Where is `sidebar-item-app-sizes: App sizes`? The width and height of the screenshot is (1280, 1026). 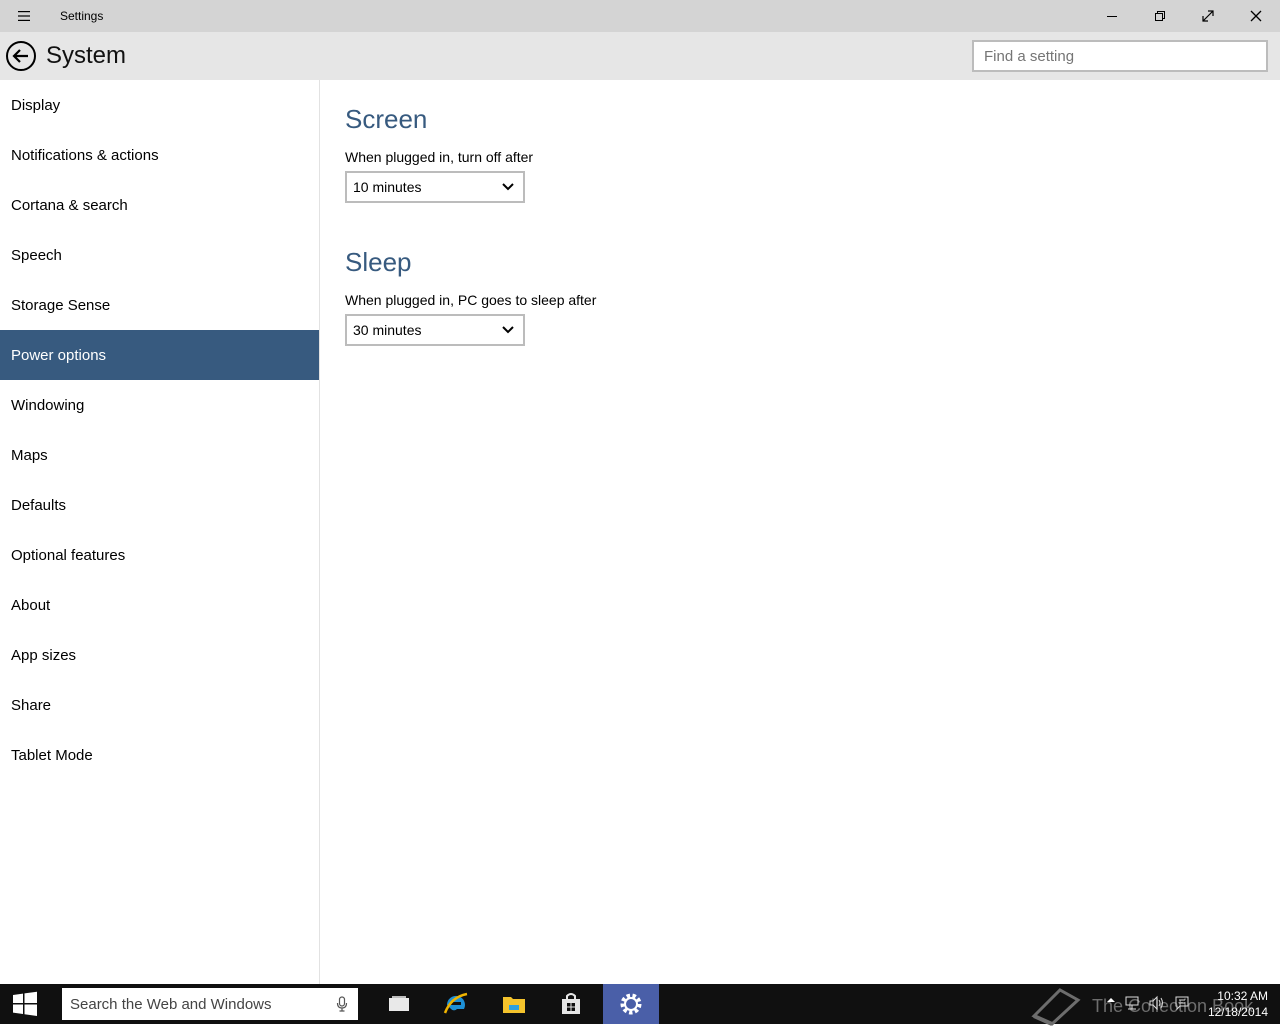 sidebar-item-app-sizes: App sizes is located at coordinates (159, 655).